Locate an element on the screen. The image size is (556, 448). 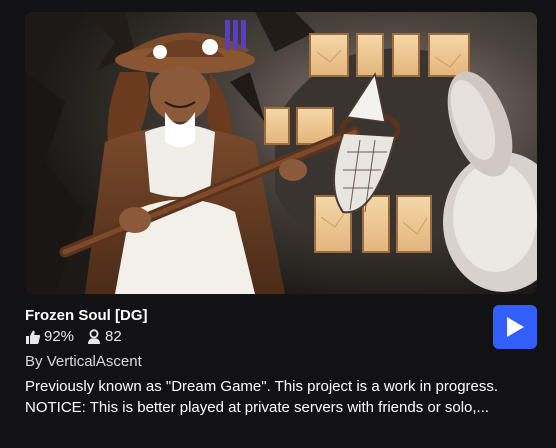
play-button is located at coordinates (515, 327).